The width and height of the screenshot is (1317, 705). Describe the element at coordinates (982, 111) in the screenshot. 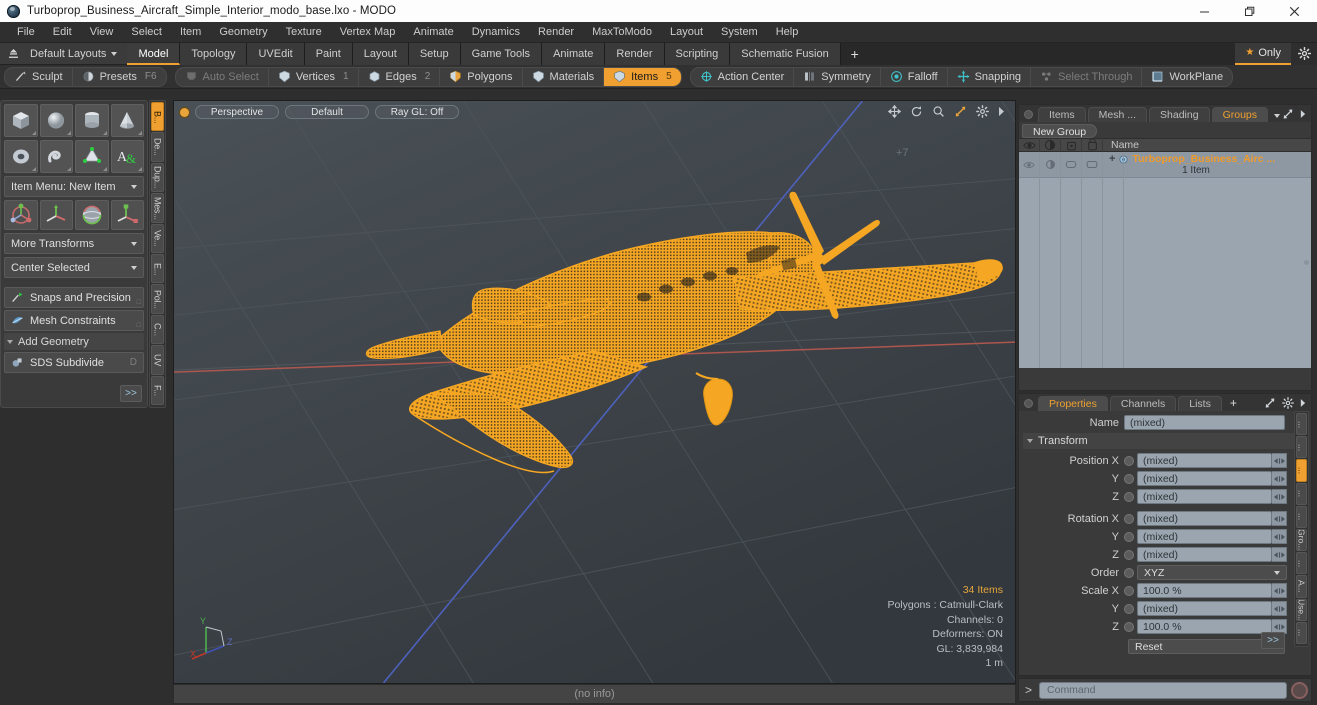

I see `viewport-gear-icon` at that location.